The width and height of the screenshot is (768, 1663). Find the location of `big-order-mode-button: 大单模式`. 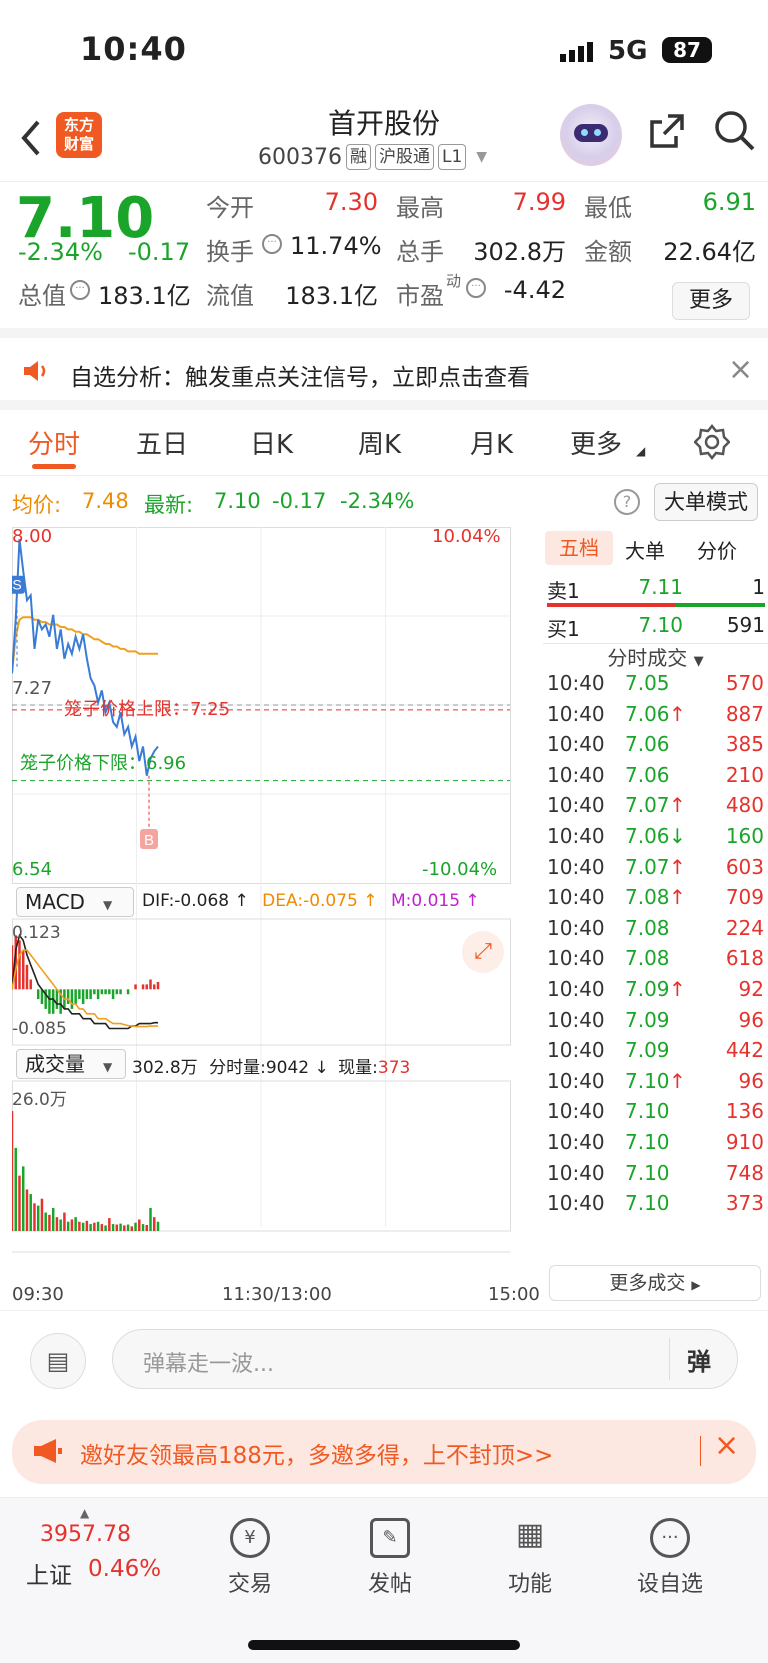

big-order-mode-button: 大单模式 is located at coordinates (706, 502).